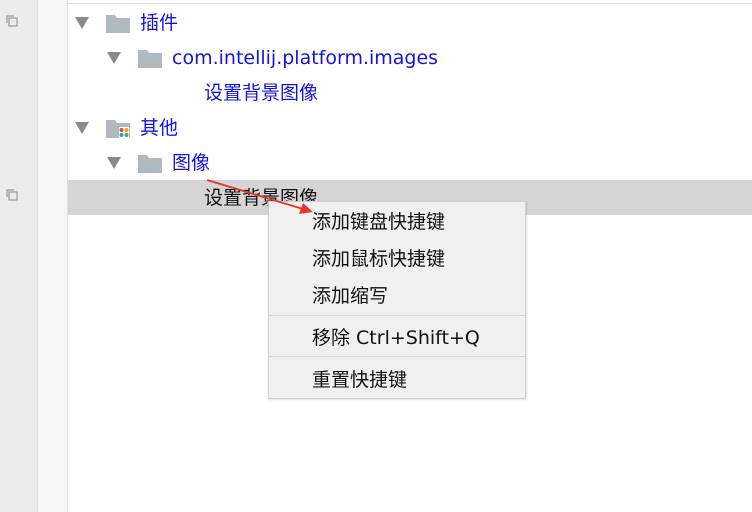  Describe the element at coordinates (397, 295) in the screenshot. I see `menu-item-add-abbreviation: 添加缩写` at that location.